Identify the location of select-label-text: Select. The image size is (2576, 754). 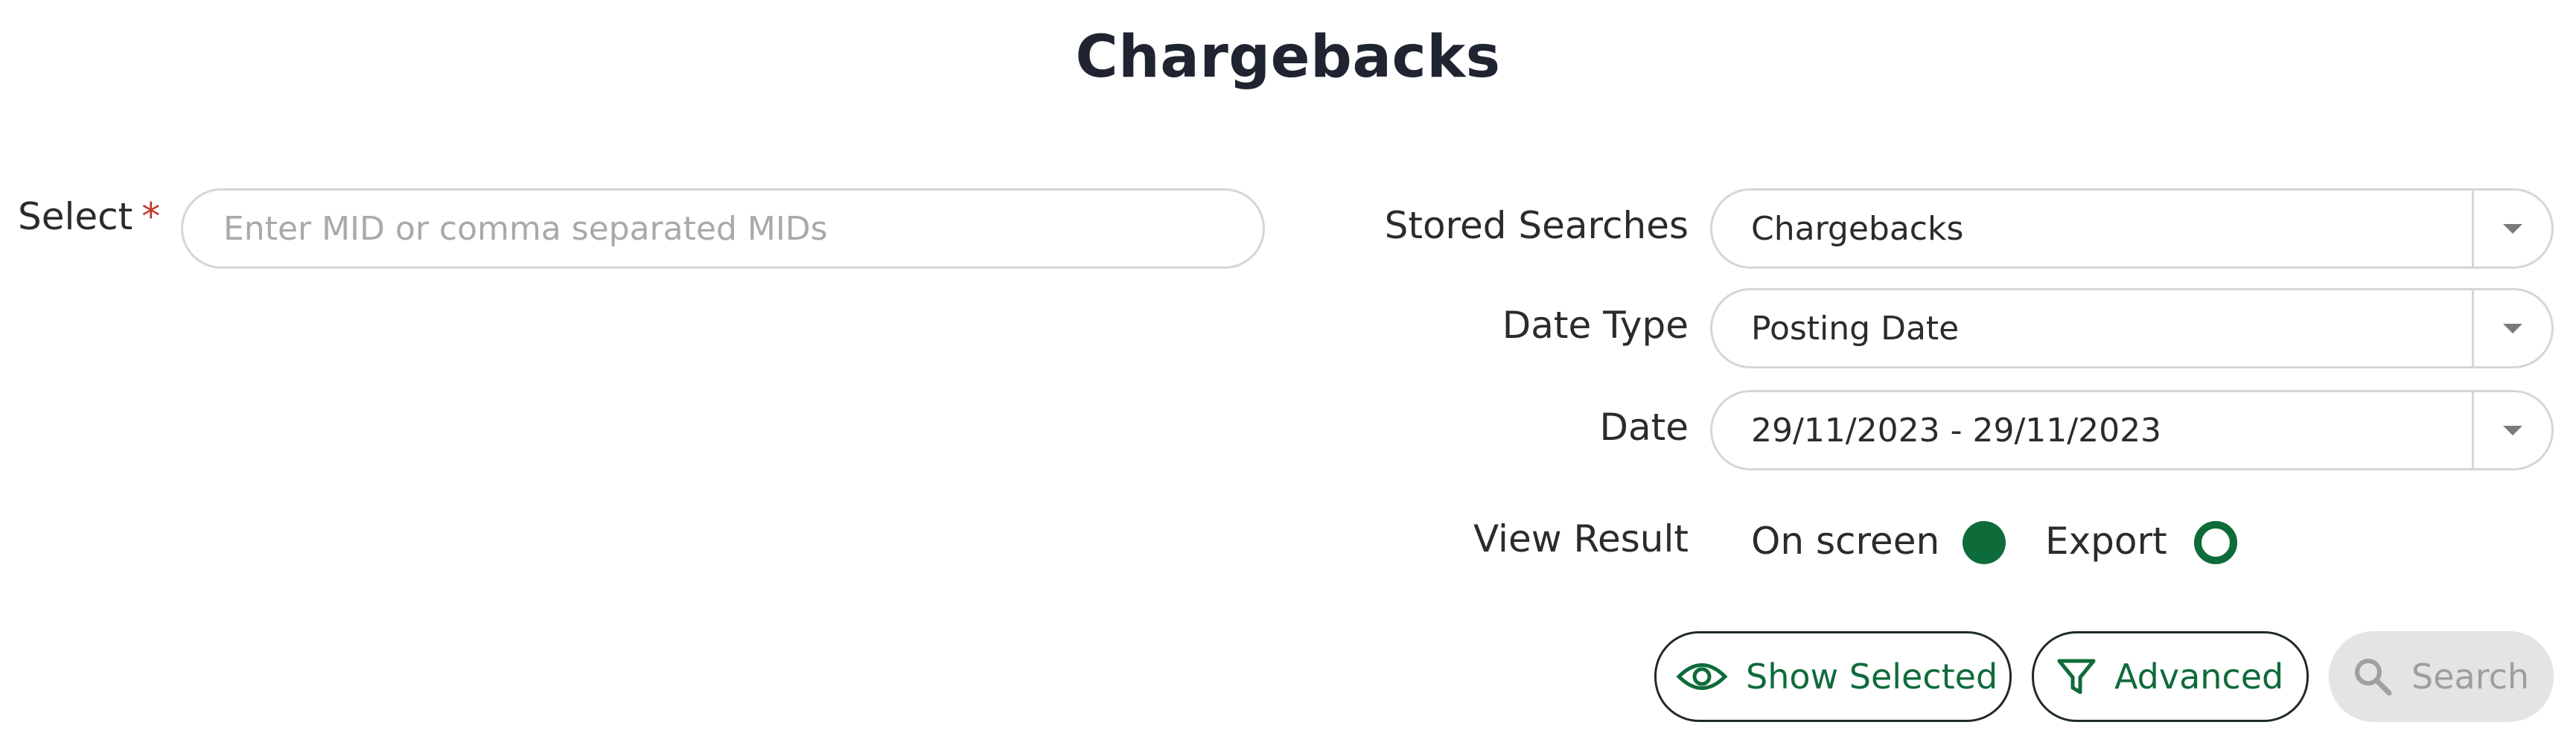
(75, 216).